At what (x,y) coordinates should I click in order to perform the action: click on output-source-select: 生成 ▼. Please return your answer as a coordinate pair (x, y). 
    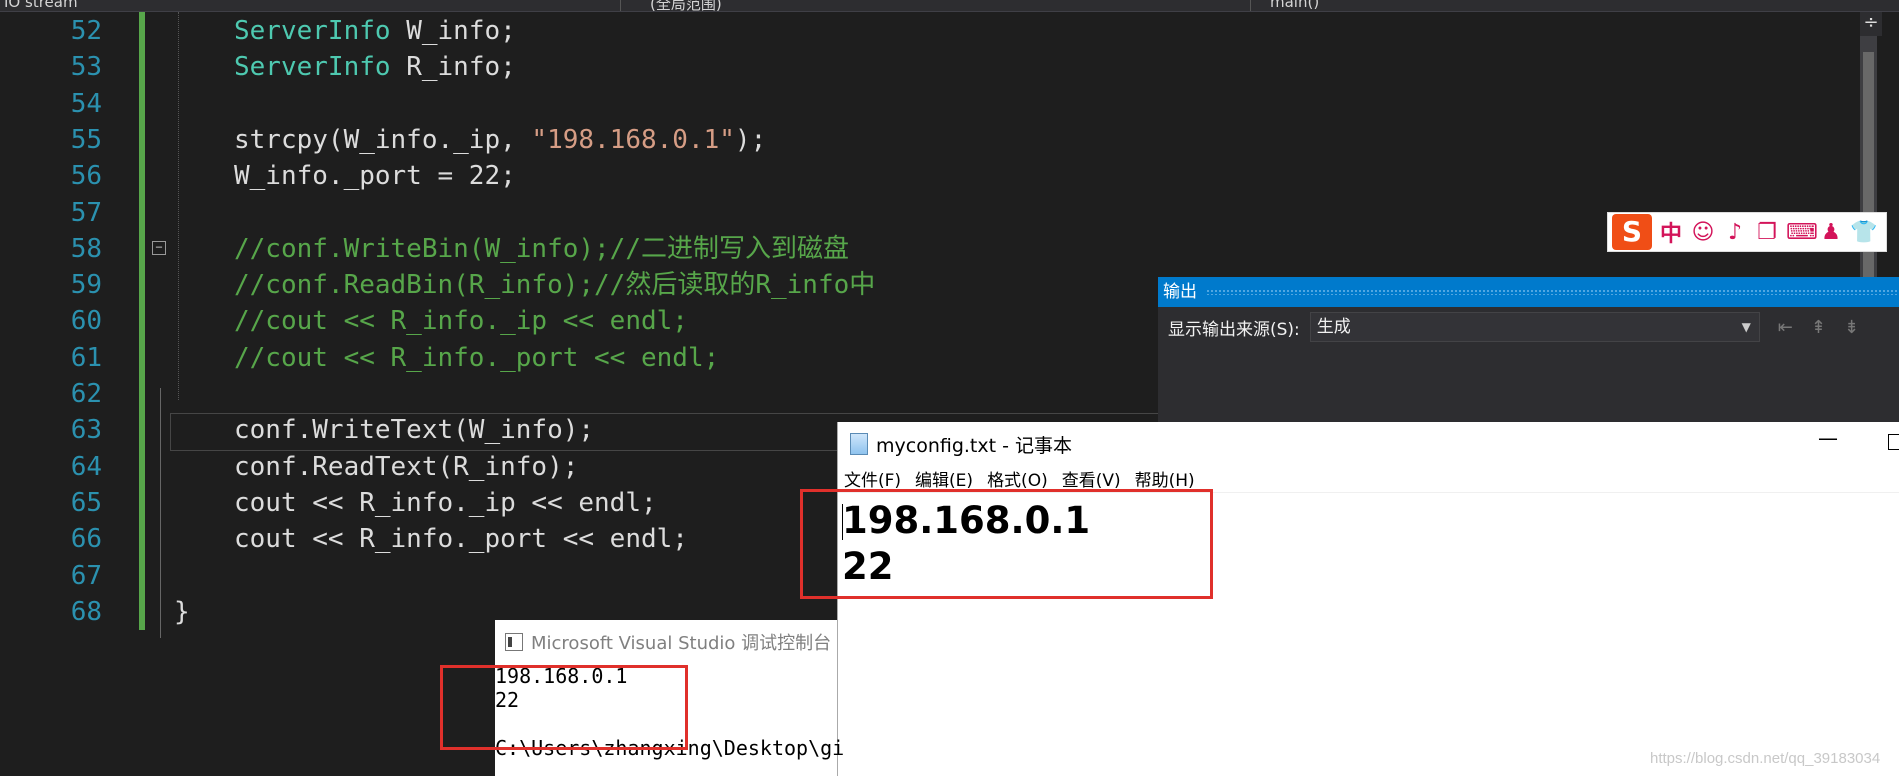
    Looking at the image, I should click on (1534, 327).